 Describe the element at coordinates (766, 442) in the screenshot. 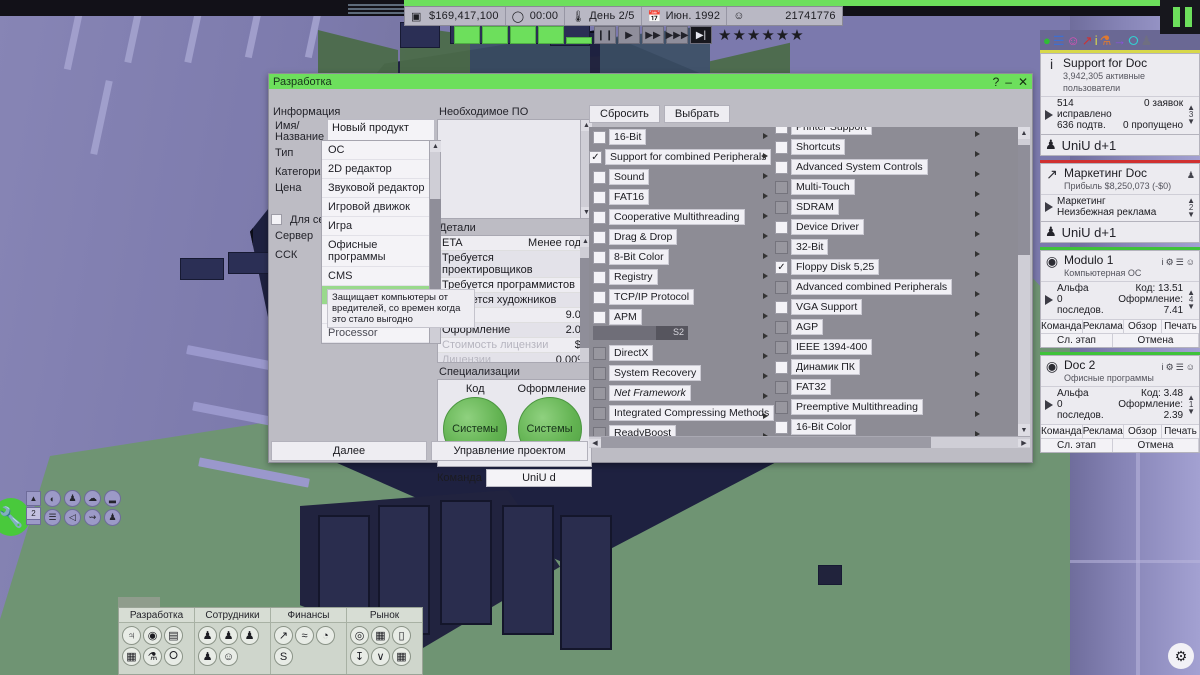

I see `scroll-thumb` at that location.